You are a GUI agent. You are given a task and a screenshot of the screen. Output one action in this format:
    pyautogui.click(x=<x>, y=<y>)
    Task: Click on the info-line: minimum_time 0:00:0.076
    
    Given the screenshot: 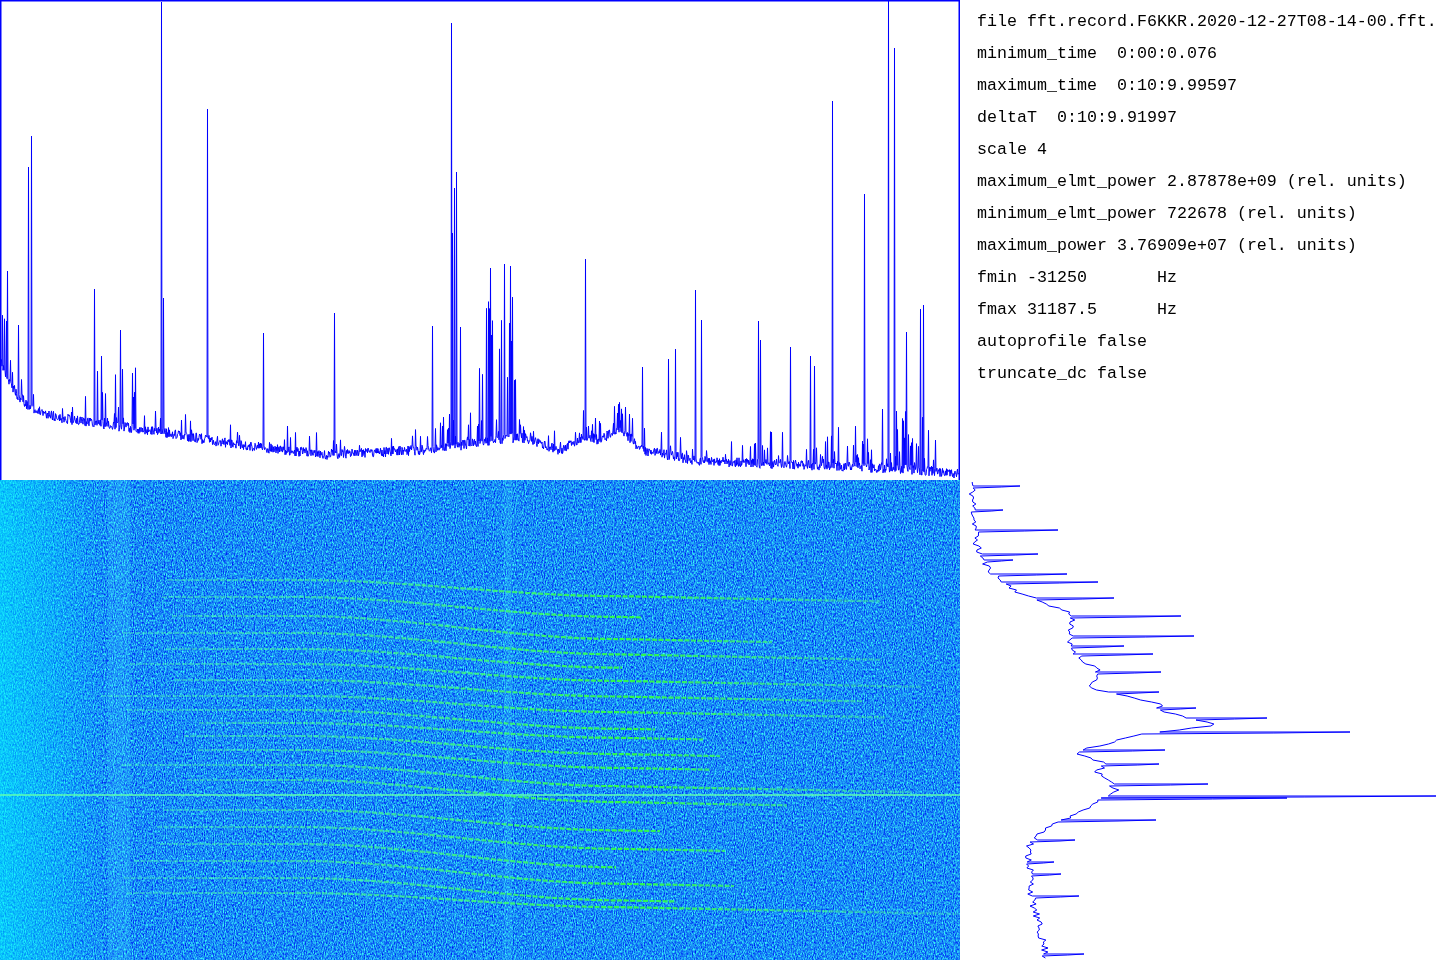 What is the action you would take?
    pyautogui.click(x=1097, y=54)
    